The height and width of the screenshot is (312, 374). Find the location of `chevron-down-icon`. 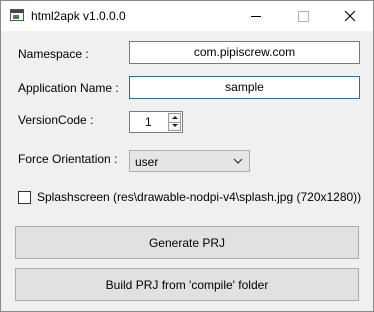

chevron-down-icon is located at coordinates (238, 161).